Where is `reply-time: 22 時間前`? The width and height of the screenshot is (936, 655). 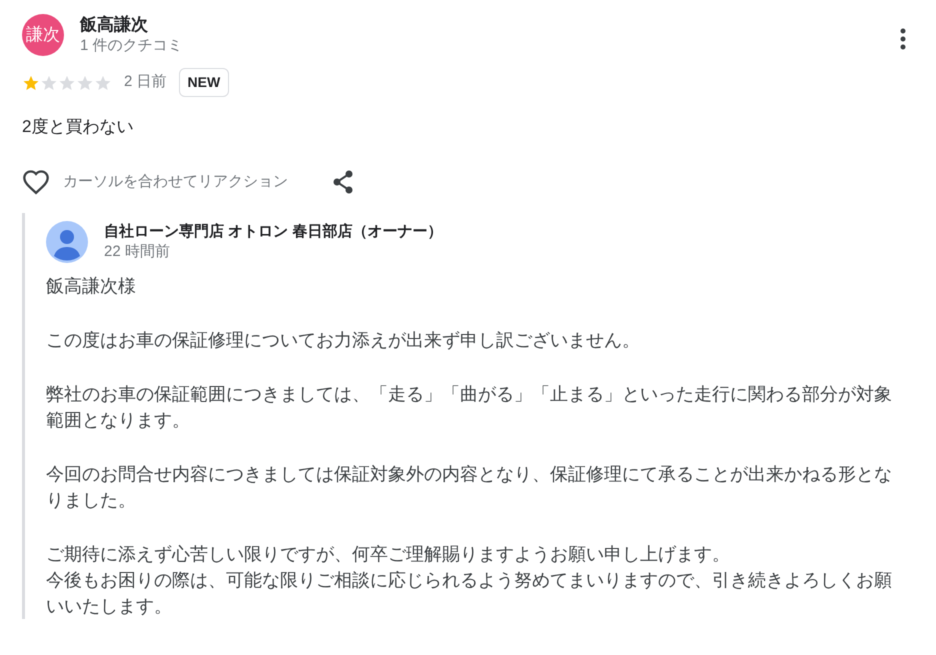 reply-time: 22 時間前 is located at coordinates (137, 252).